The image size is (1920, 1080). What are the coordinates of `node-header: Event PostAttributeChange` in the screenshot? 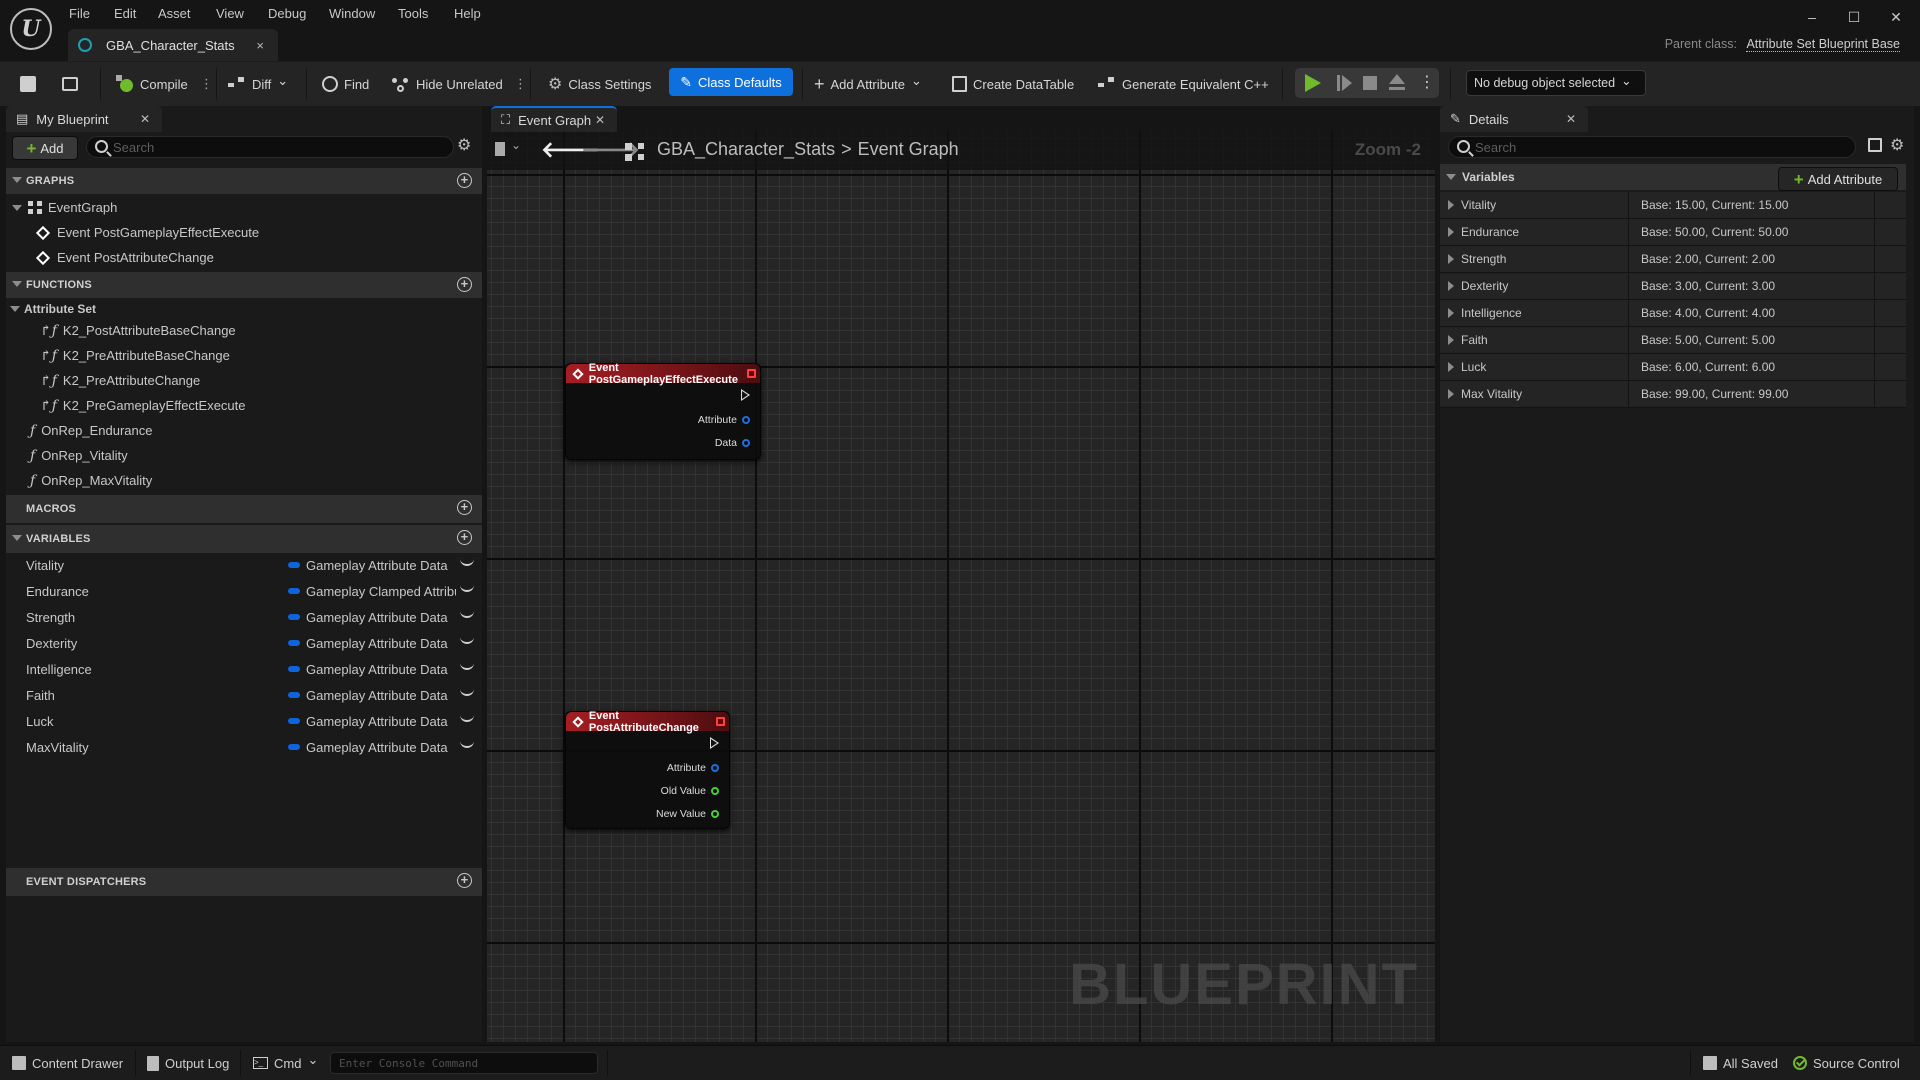 It's located at (647, 722).